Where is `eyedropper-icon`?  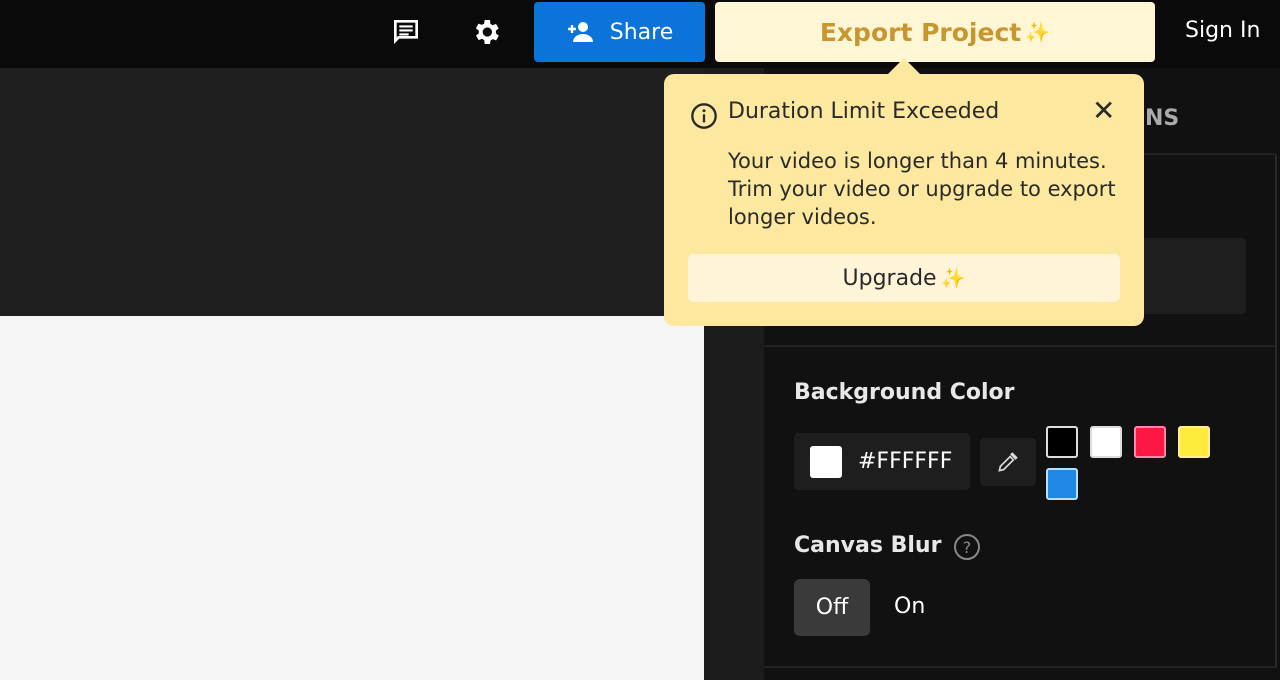
eyedropper-icon is located at coordinates (1008, 462).